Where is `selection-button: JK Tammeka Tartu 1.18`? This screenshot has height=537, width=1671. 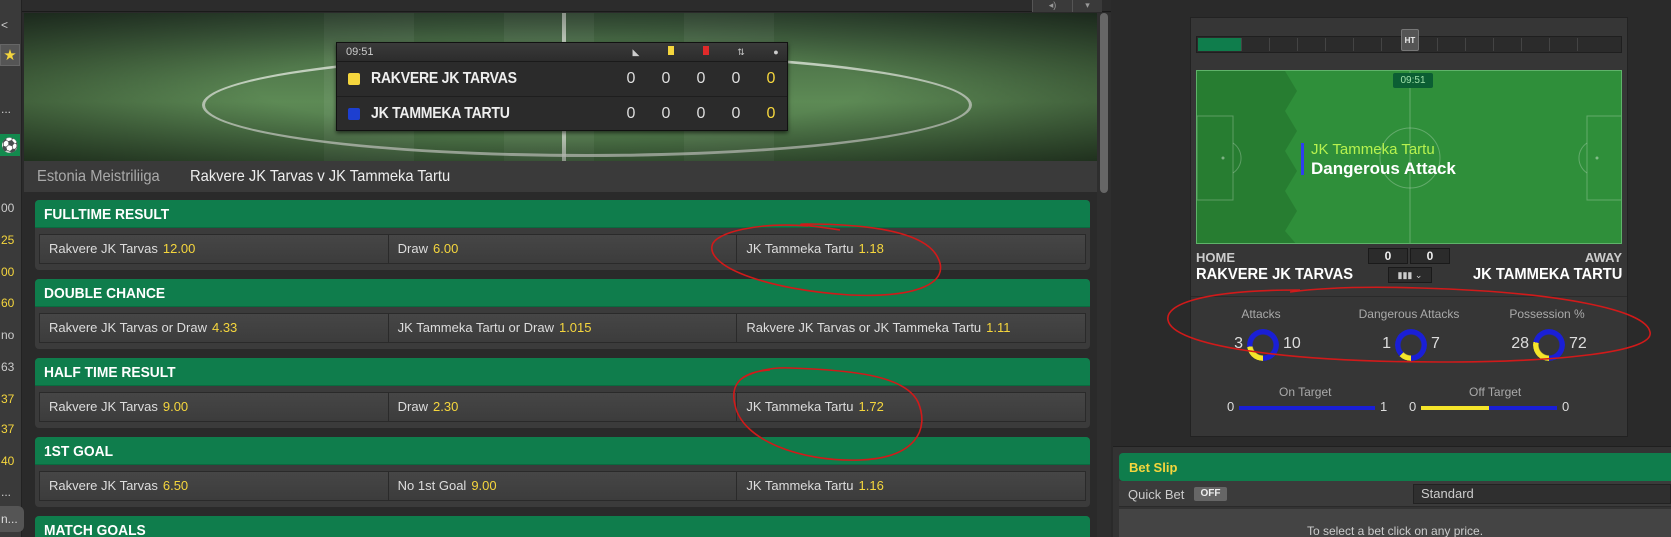 selection-button: JK Tammeka Tartu 1.18 is located at coordinates (911, 249).